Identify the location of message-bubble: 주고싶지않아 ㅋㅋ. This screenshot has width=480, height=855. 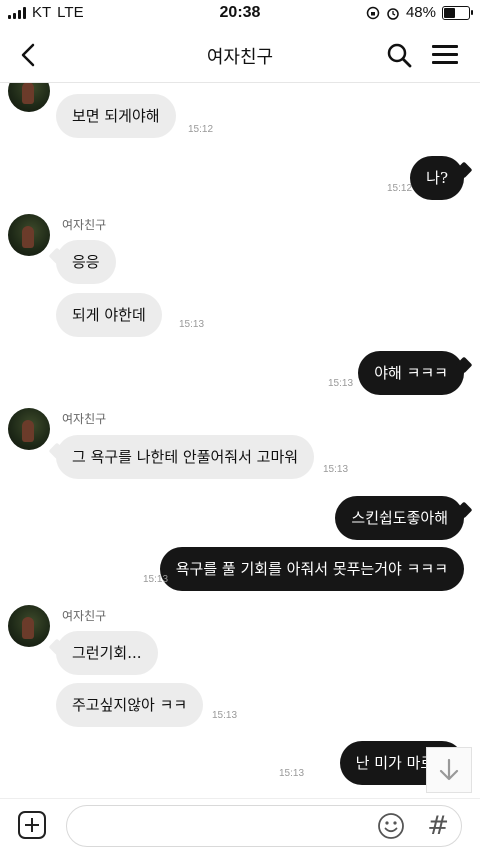
(130, 705).